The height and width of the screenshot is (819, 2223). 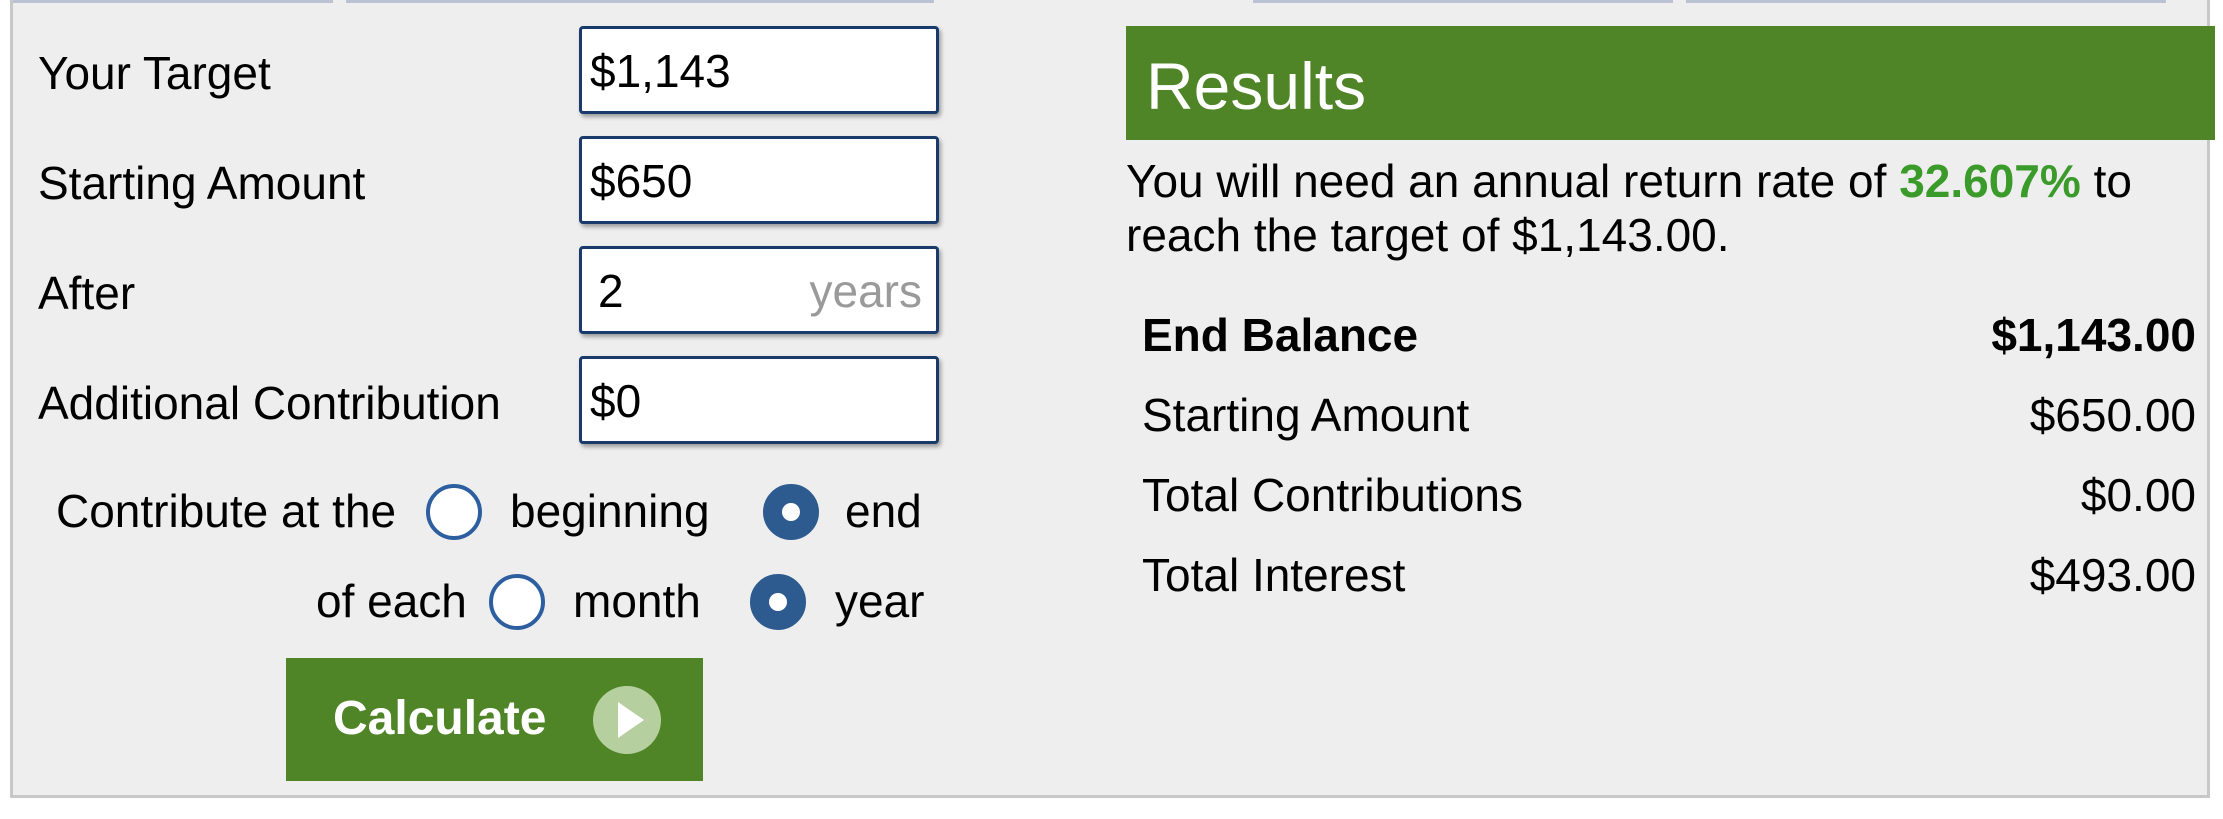 I want to click on additional-contribution-value: $0, so click(x=616, y=401).